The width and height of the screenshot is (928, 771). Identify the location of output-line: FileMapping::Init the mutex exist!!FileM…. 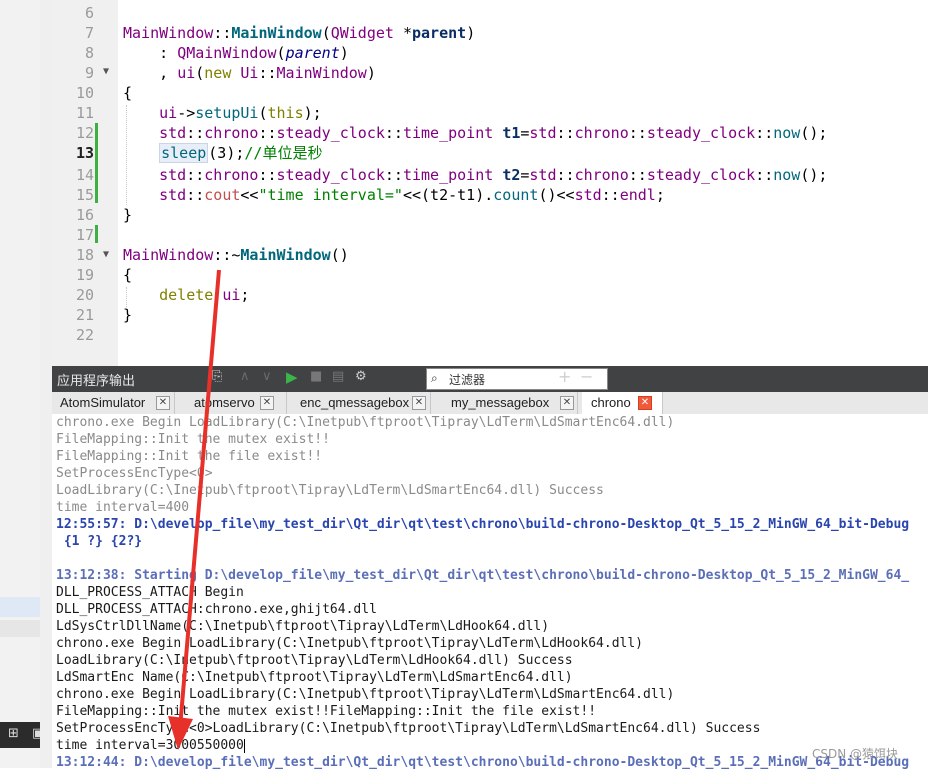
(326, 711).